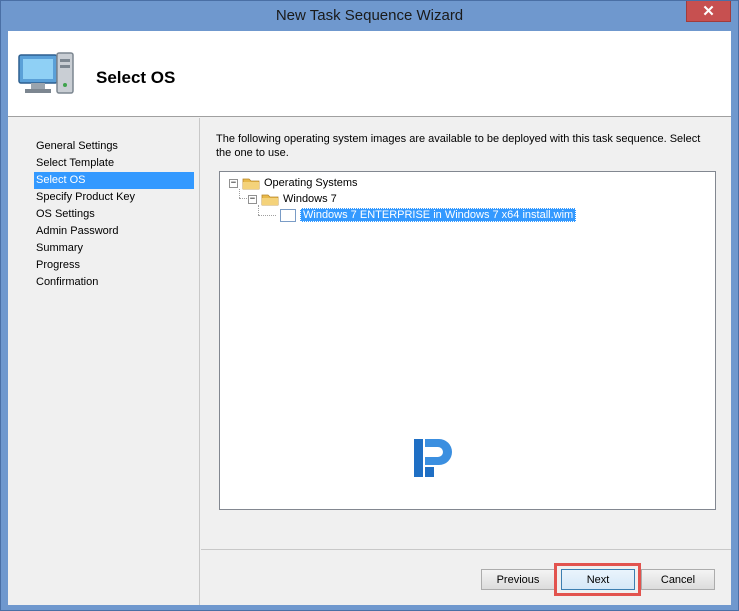 This screenshot has width=739, height=611. Describe the element at coordinates (311, 183) in the screenshot. I see `tree-label: Operating Systems` at that location.